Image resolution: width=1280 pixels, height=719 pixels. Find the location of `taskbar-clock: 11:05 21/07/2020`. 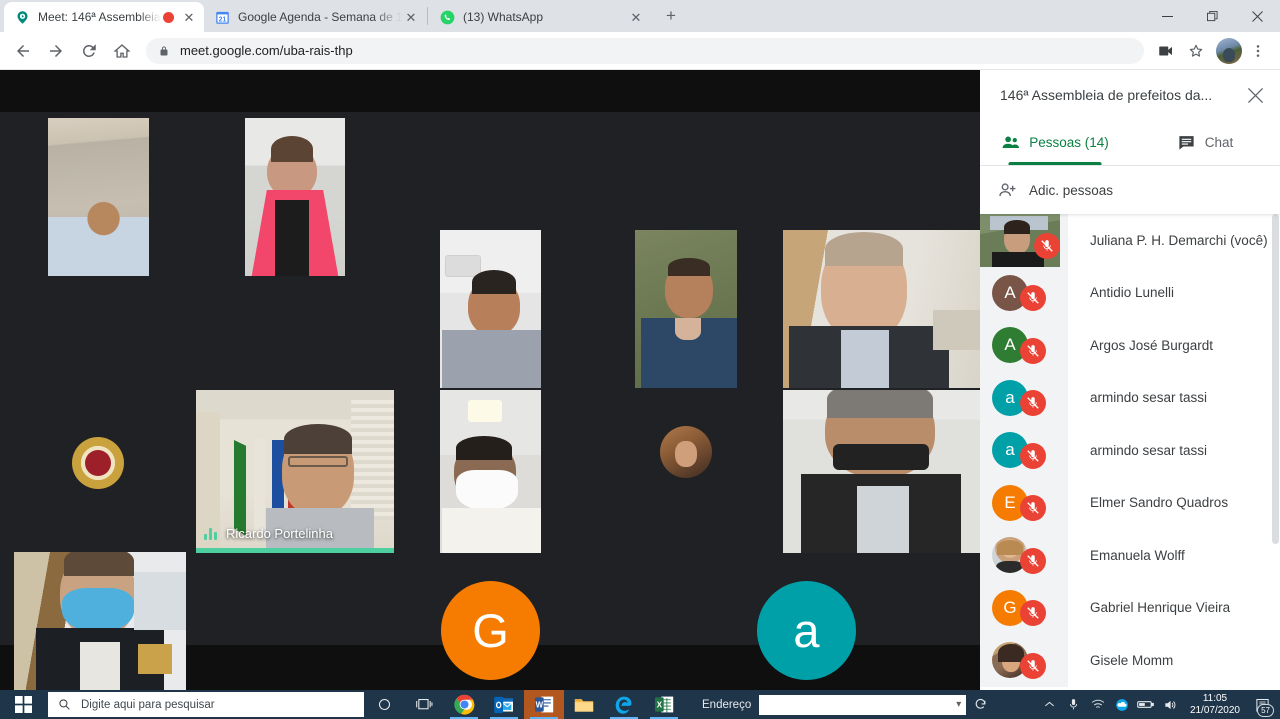

taskbar-clock: 11:05 21/07/2020 is located at coordinates (1215, 704).